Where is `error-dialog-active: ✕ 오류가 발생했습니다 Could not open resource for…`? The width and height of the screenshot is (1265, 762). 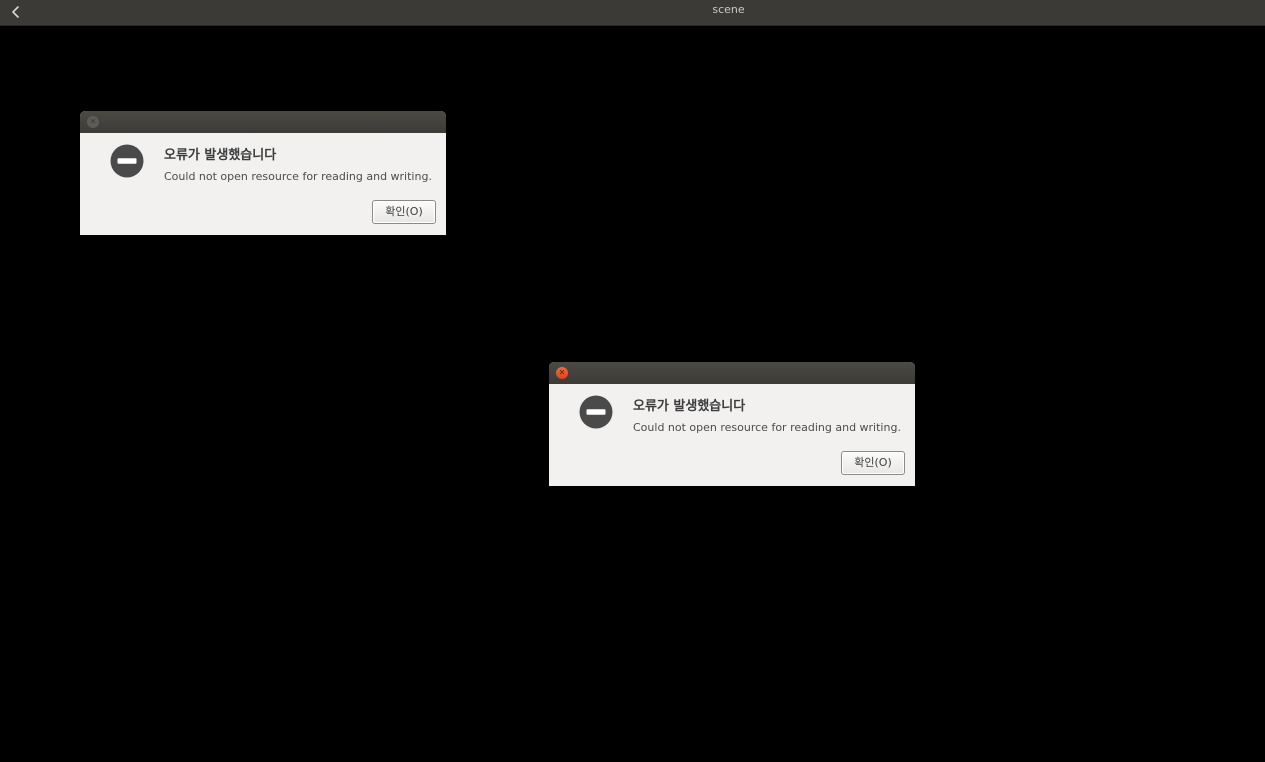 error-dialog-active: ✕ 오류가 발생했습니다 Could not open resource for… is located at coordinates (732, 424).